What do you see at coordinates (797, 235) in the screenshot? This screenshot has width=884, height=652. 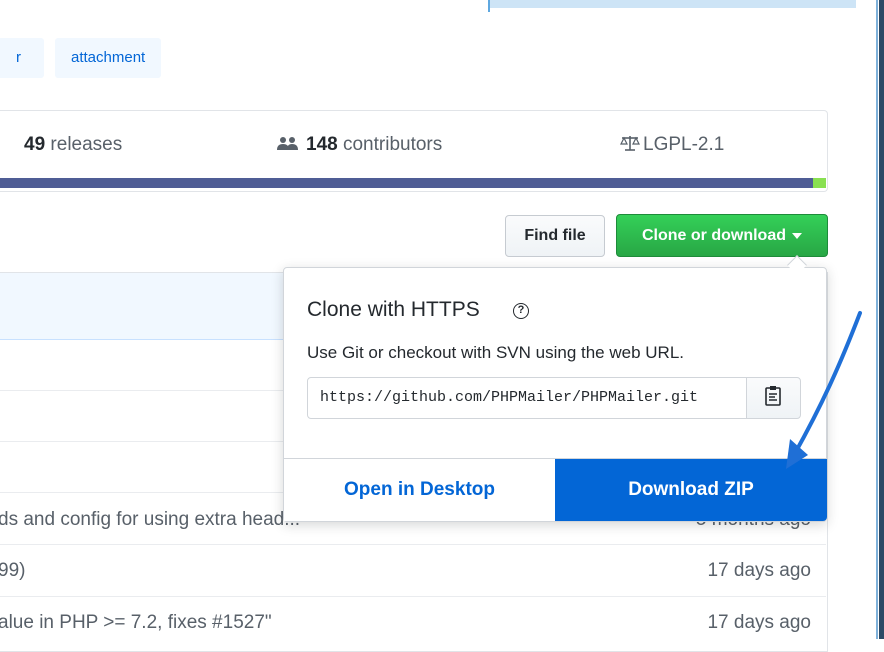 I see `caret-down-icon` at bounding box center [797, 235].